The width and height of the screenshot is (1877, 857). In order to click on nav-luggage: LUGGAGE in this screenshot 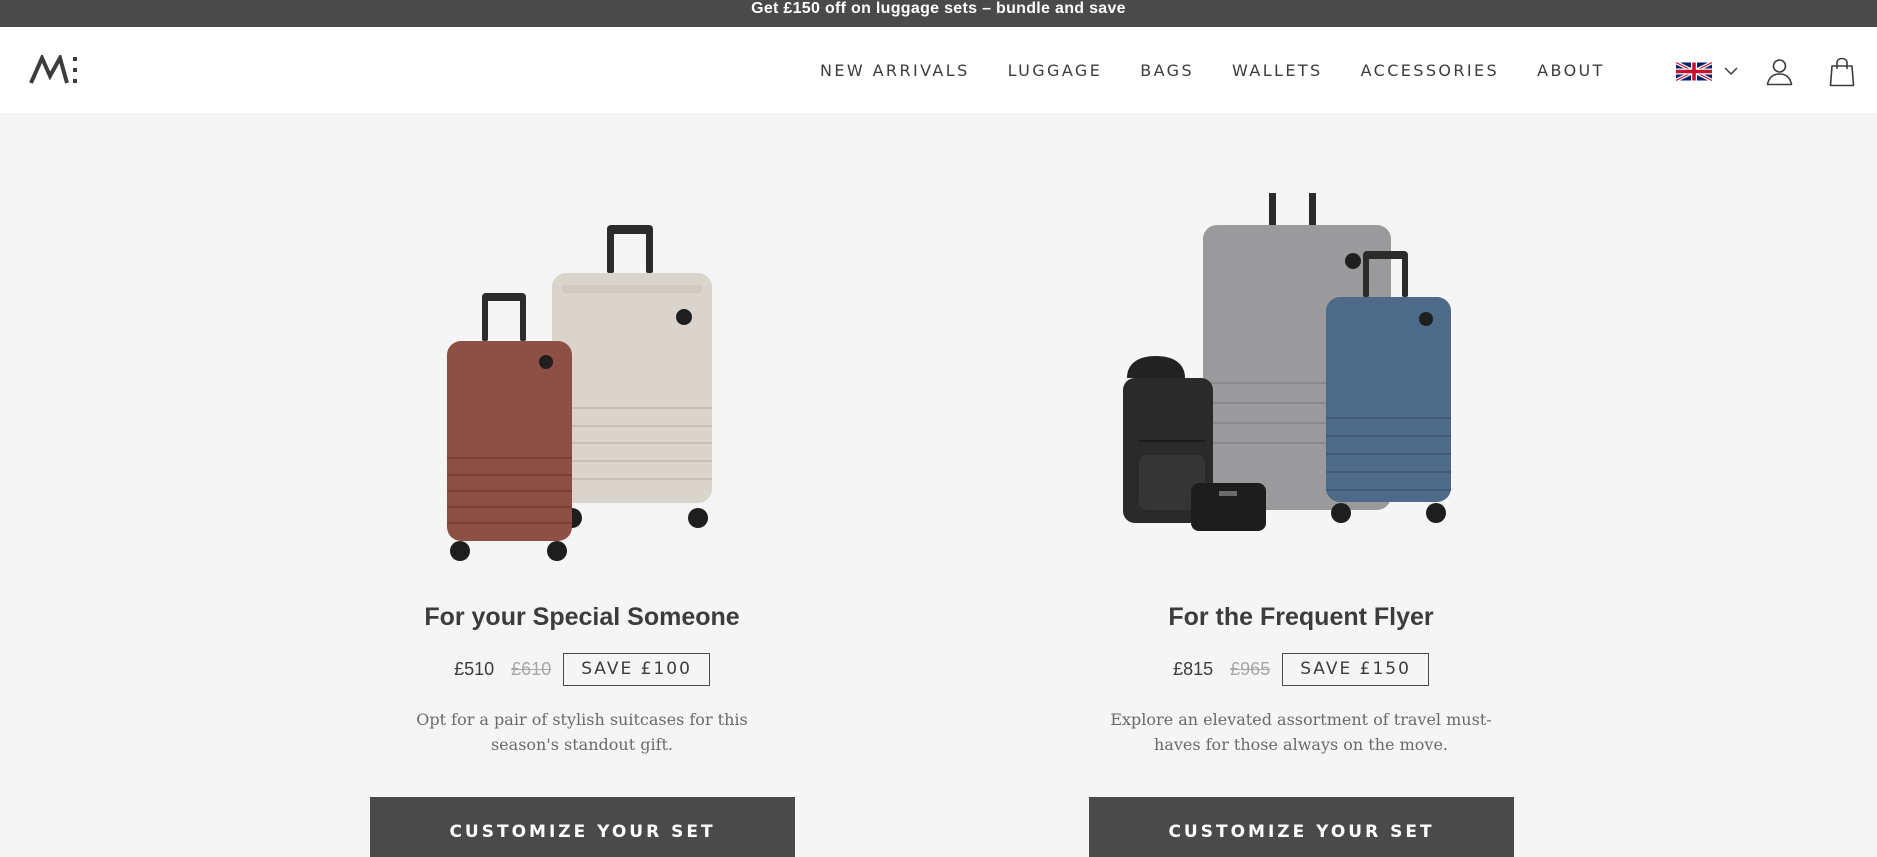, I will do `click(1055, 71)`.